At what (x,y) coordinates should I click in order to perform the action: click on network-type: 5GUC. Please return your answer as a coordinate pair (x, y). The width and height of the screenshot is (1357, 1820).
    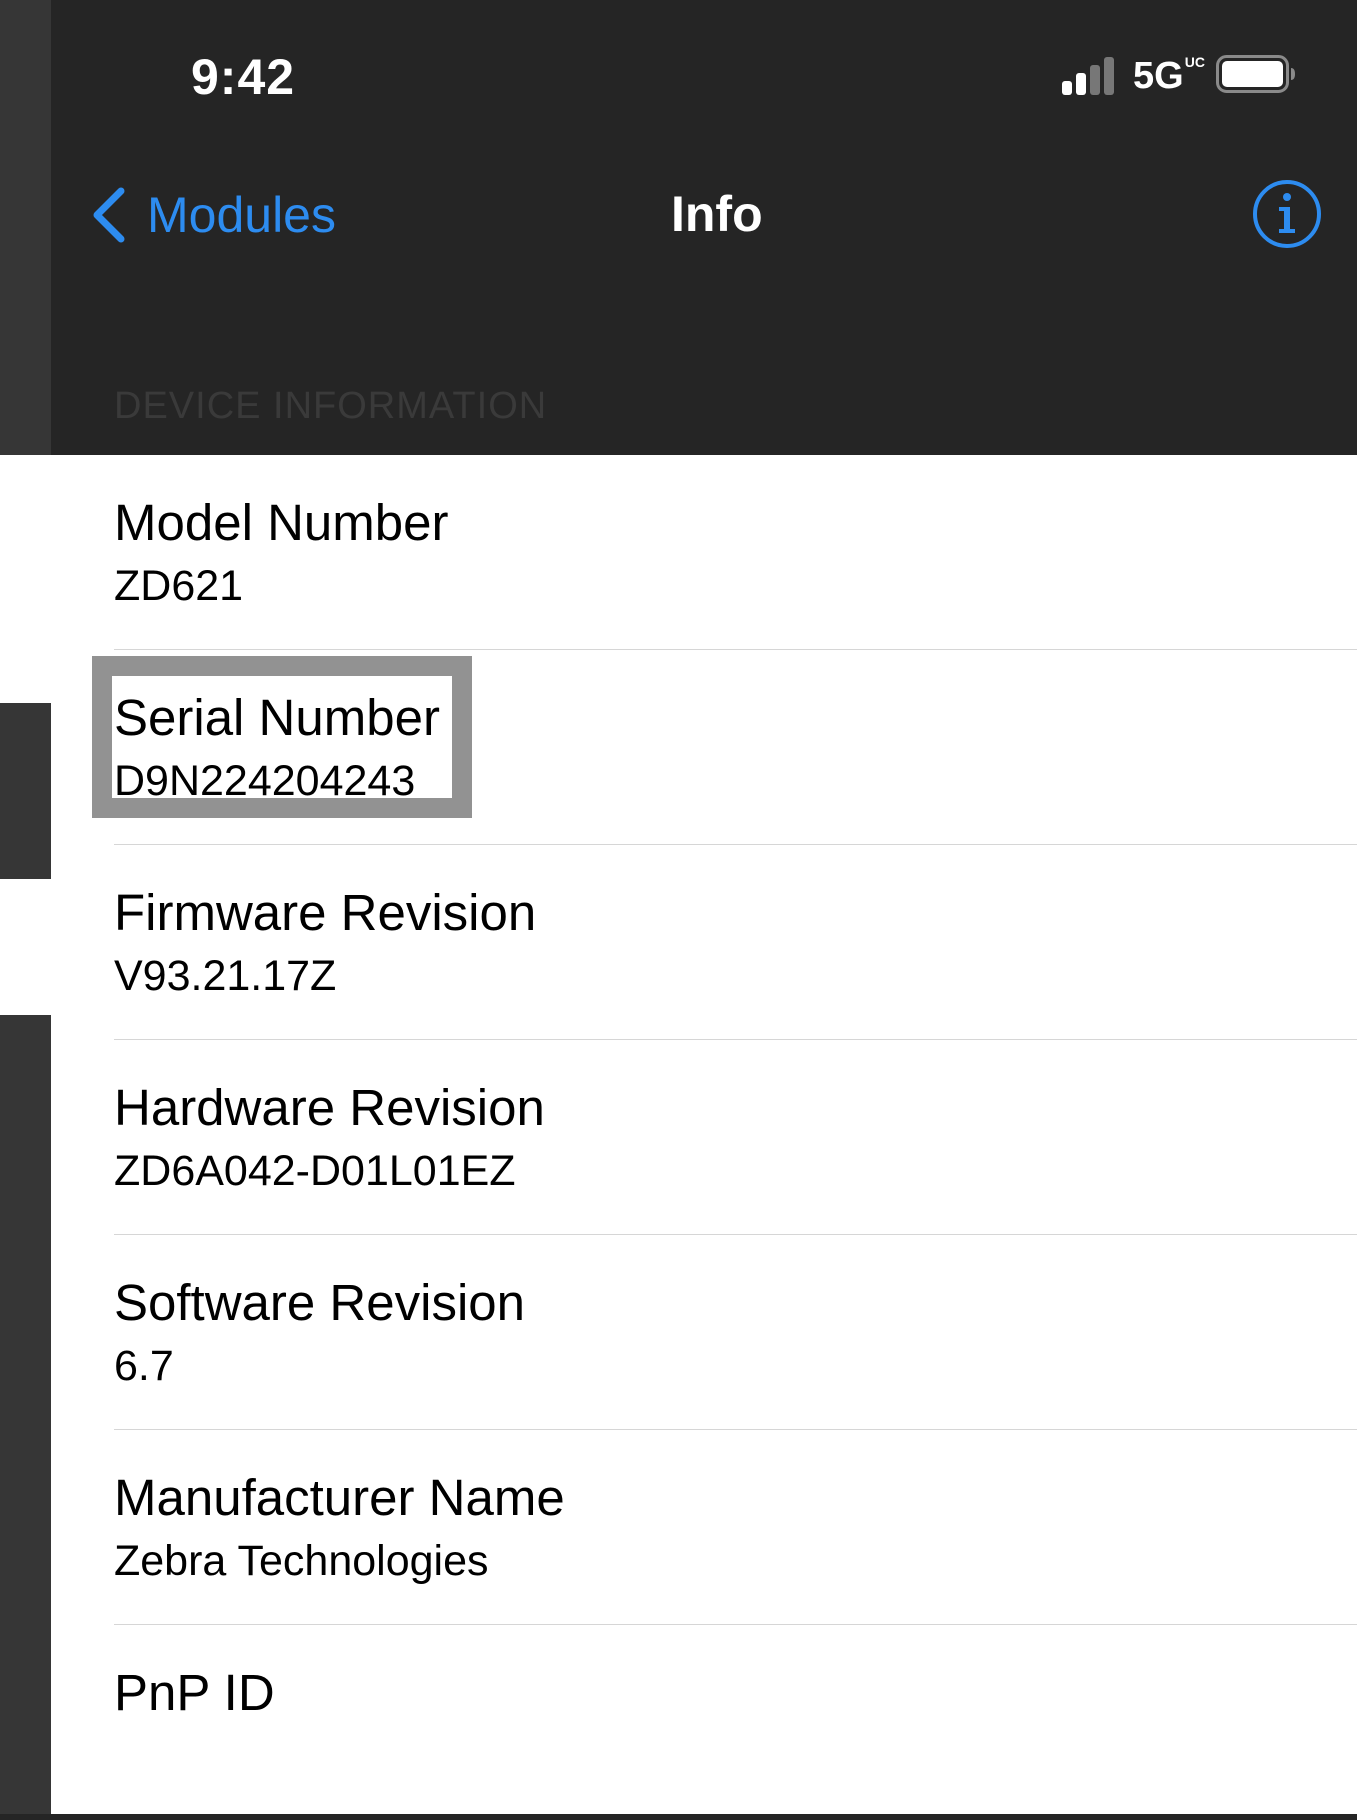
    Looking at the image, I should click on (1169, 75).